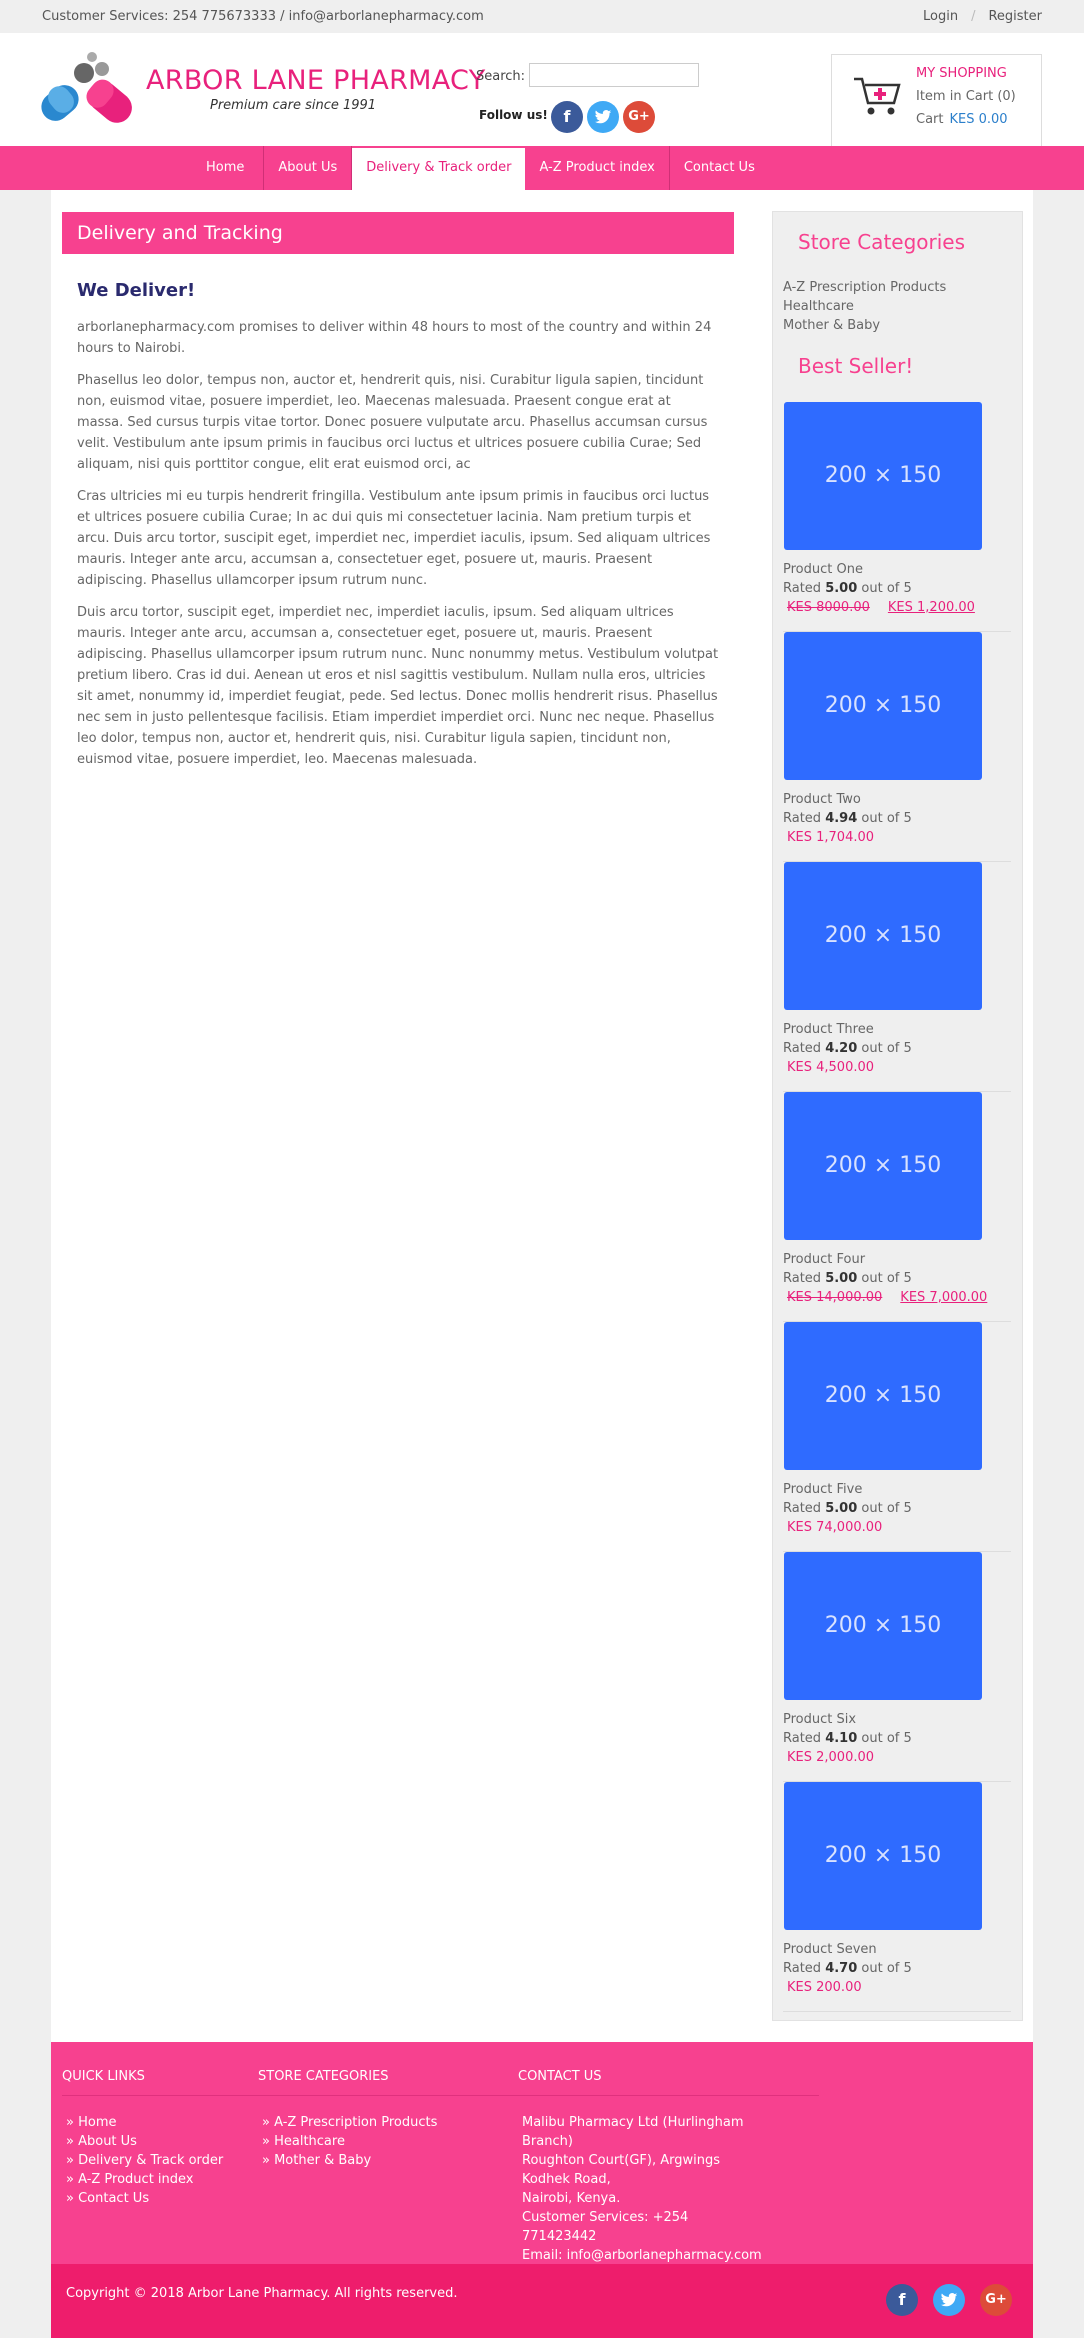  I want to click on store-categories-title: Store Categories, so click(882, 242).